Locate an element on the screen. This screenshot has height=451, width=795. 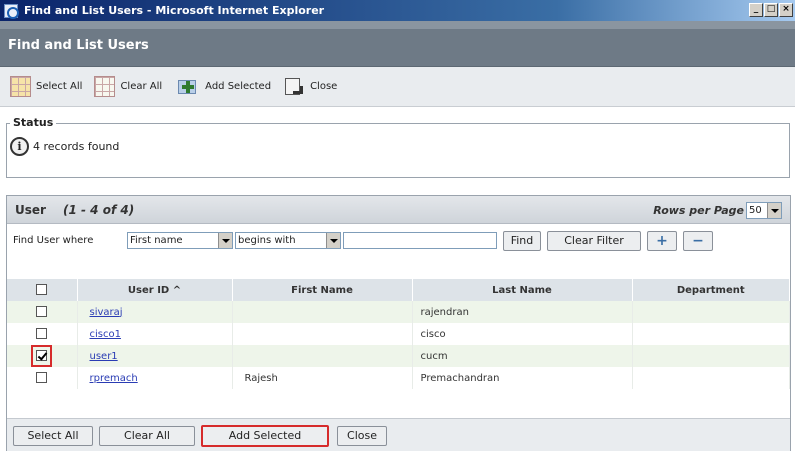
status-message-row: i 4 records found is located at coordinates (64, 146).